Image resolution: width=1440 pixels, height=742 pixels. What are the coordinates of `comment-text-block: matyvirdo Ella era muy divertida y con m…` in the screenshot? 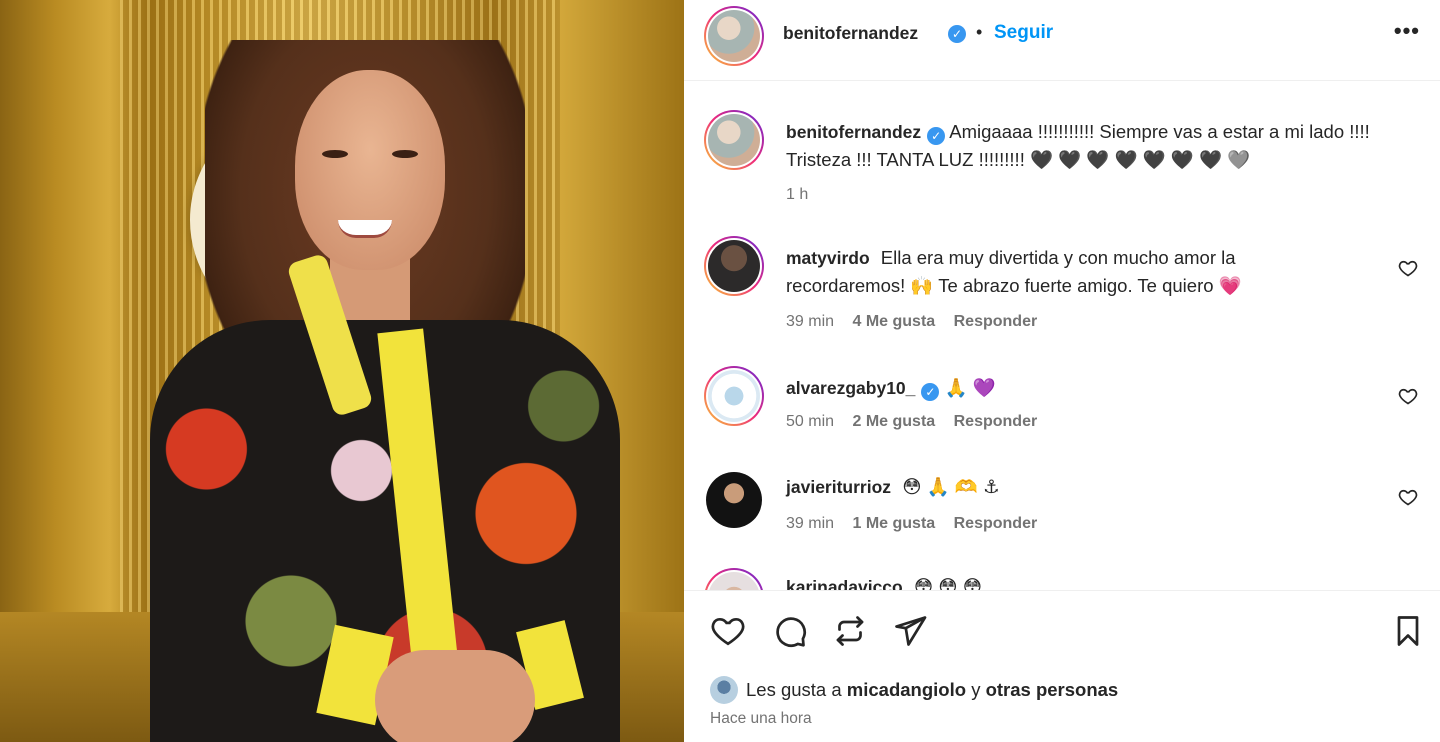 It's located at (1066, 272).